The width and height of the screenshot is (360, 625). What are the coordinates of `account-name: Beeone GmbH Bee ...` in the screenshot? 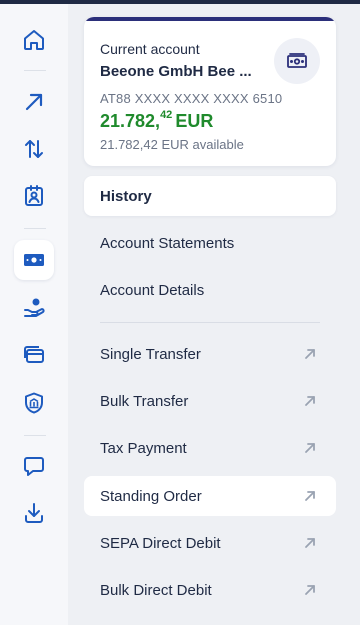 It's located at (176, 71).